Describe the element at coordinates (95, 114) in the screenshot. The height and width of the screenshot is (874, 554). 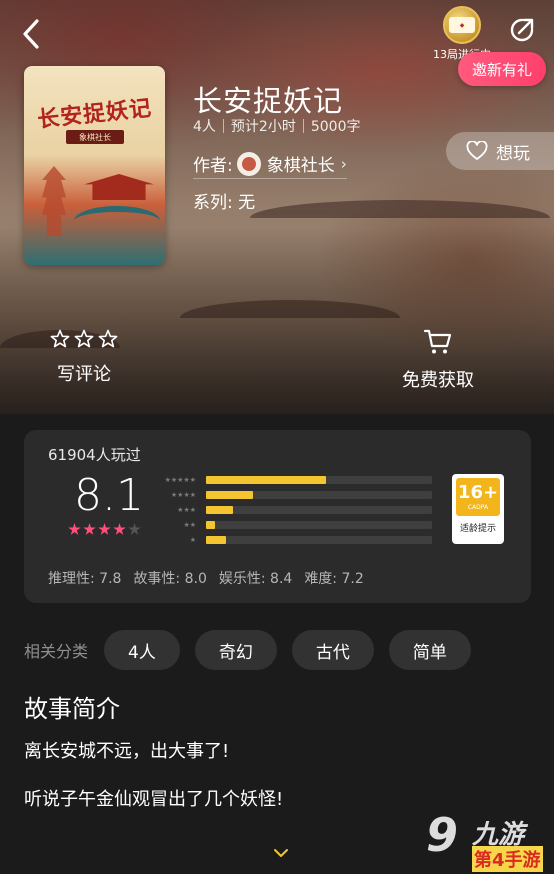
I see `cover-title: 长安捉妖记` at that location.